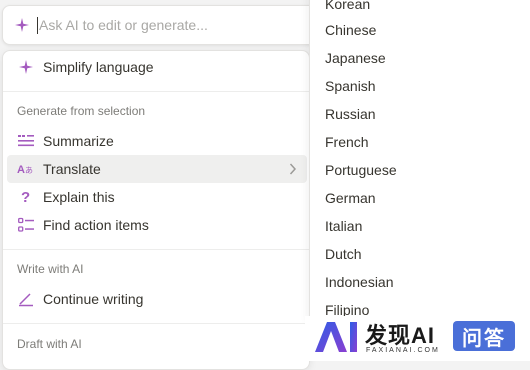 The height and width of the screenshot is (370, 530). Describe the element at coordinates (420, 282) in the screenshot. I see `language-option-indonesian: Indonesian` at that location.